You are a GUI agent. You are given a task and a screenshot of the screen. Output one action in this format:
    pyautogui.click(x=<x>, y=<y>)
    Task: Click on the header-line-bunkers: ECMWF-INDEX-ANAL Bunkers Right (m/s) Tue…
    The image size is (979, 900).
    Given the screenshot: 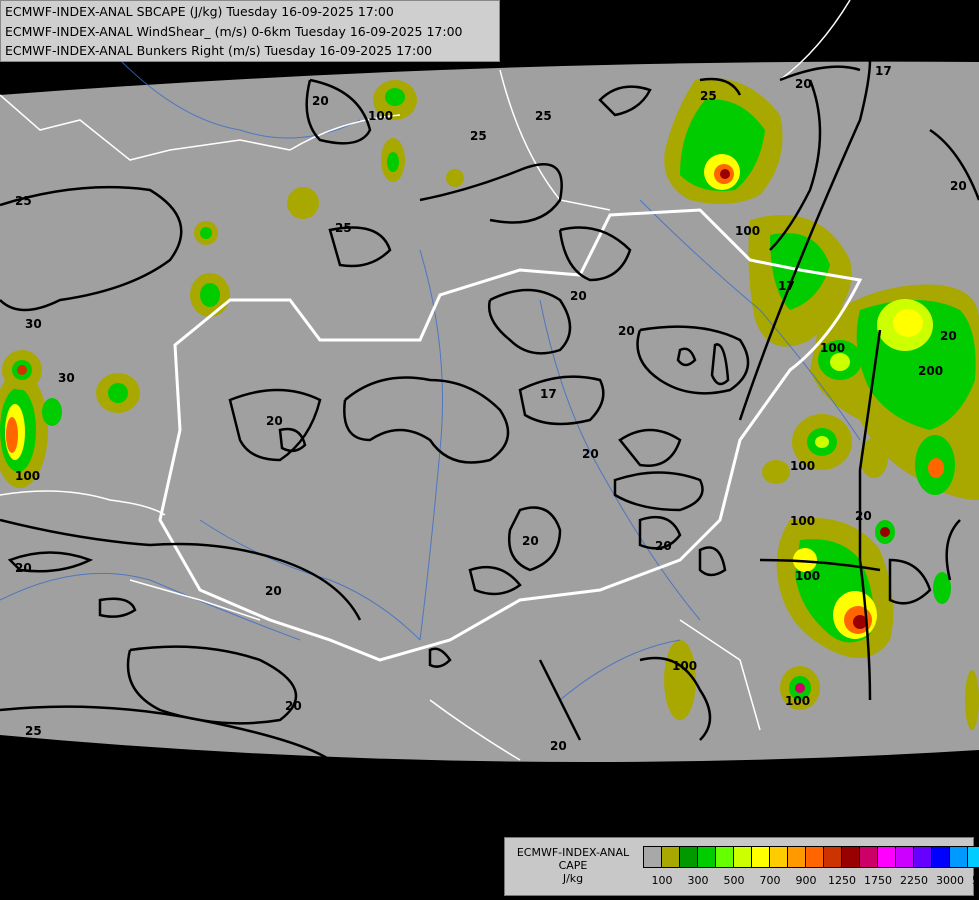 What is the action you would take?
    pyautogui.click(x=219, y=50)
    